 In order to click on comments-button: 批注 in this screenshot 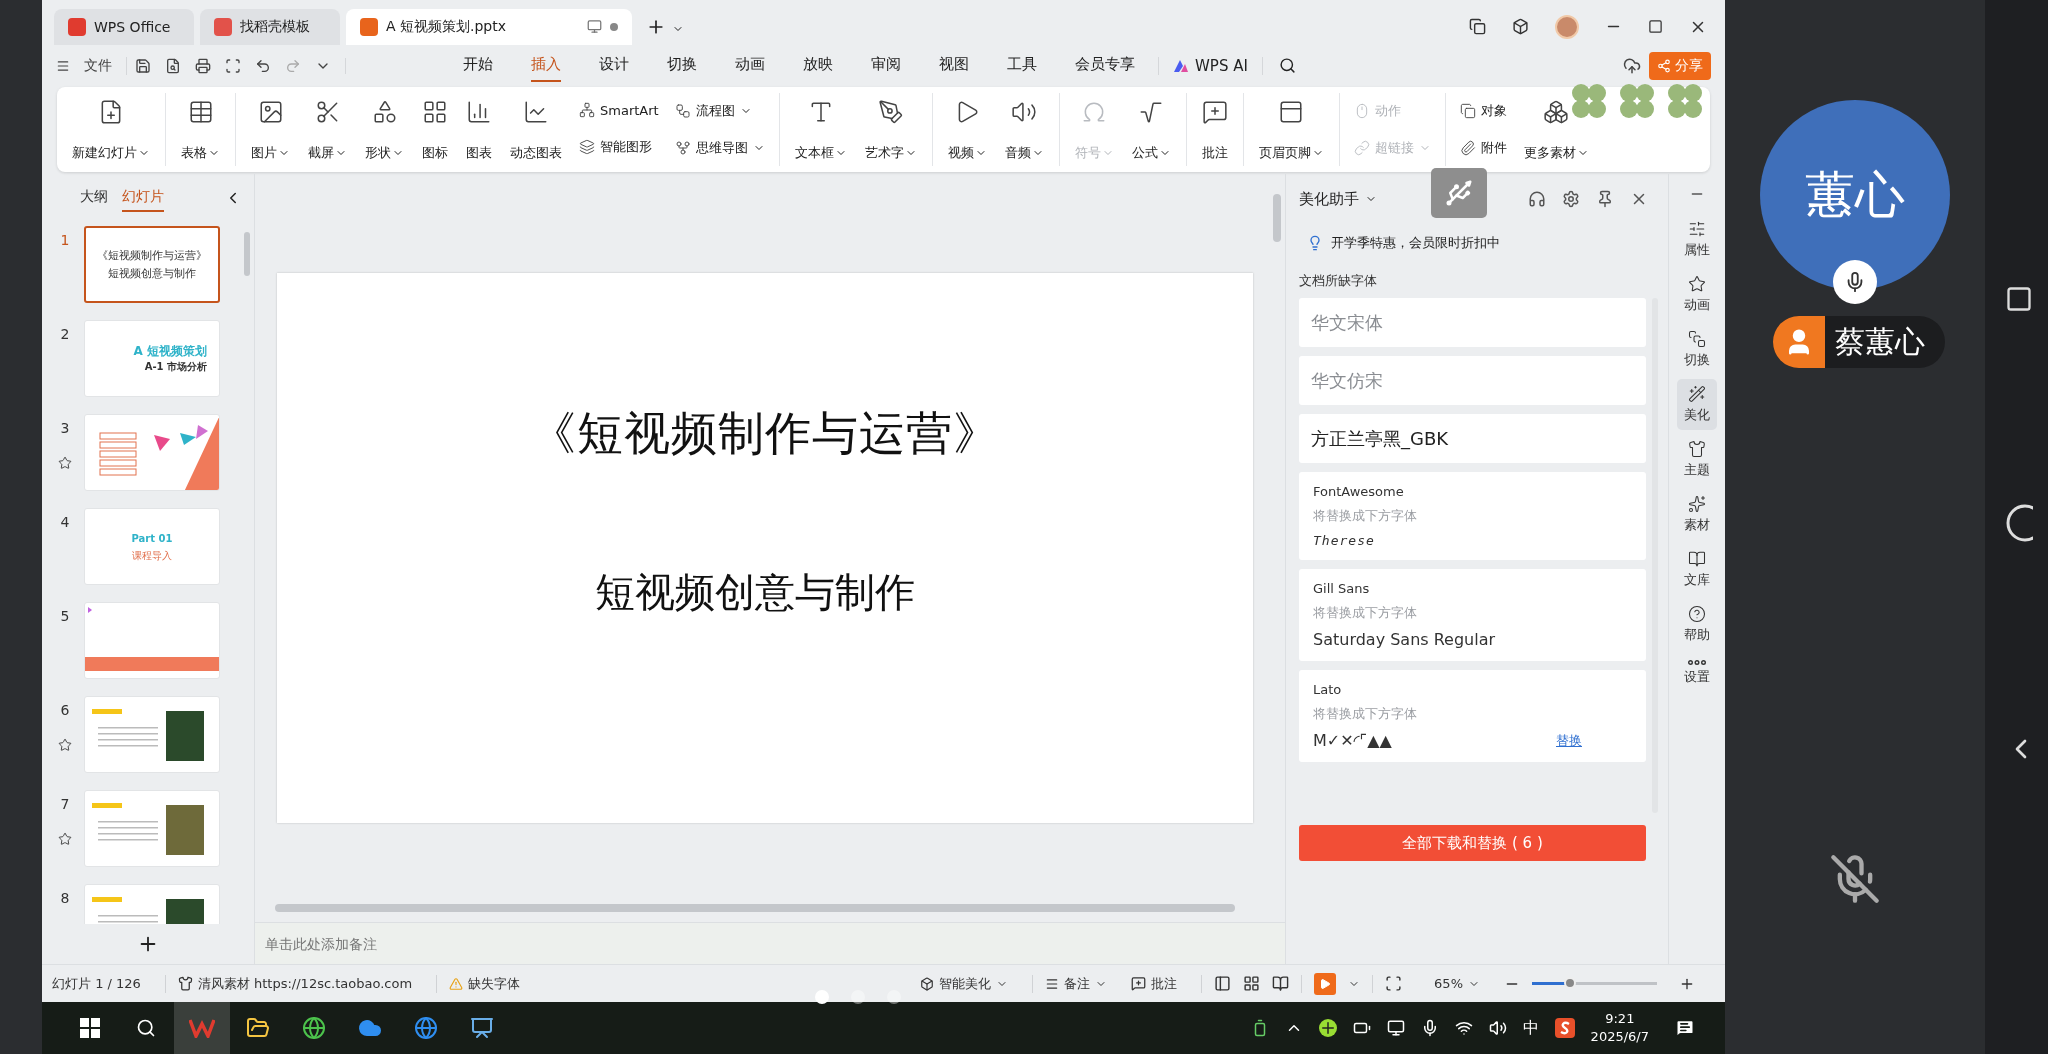, I will do `click(1160, 983)`.